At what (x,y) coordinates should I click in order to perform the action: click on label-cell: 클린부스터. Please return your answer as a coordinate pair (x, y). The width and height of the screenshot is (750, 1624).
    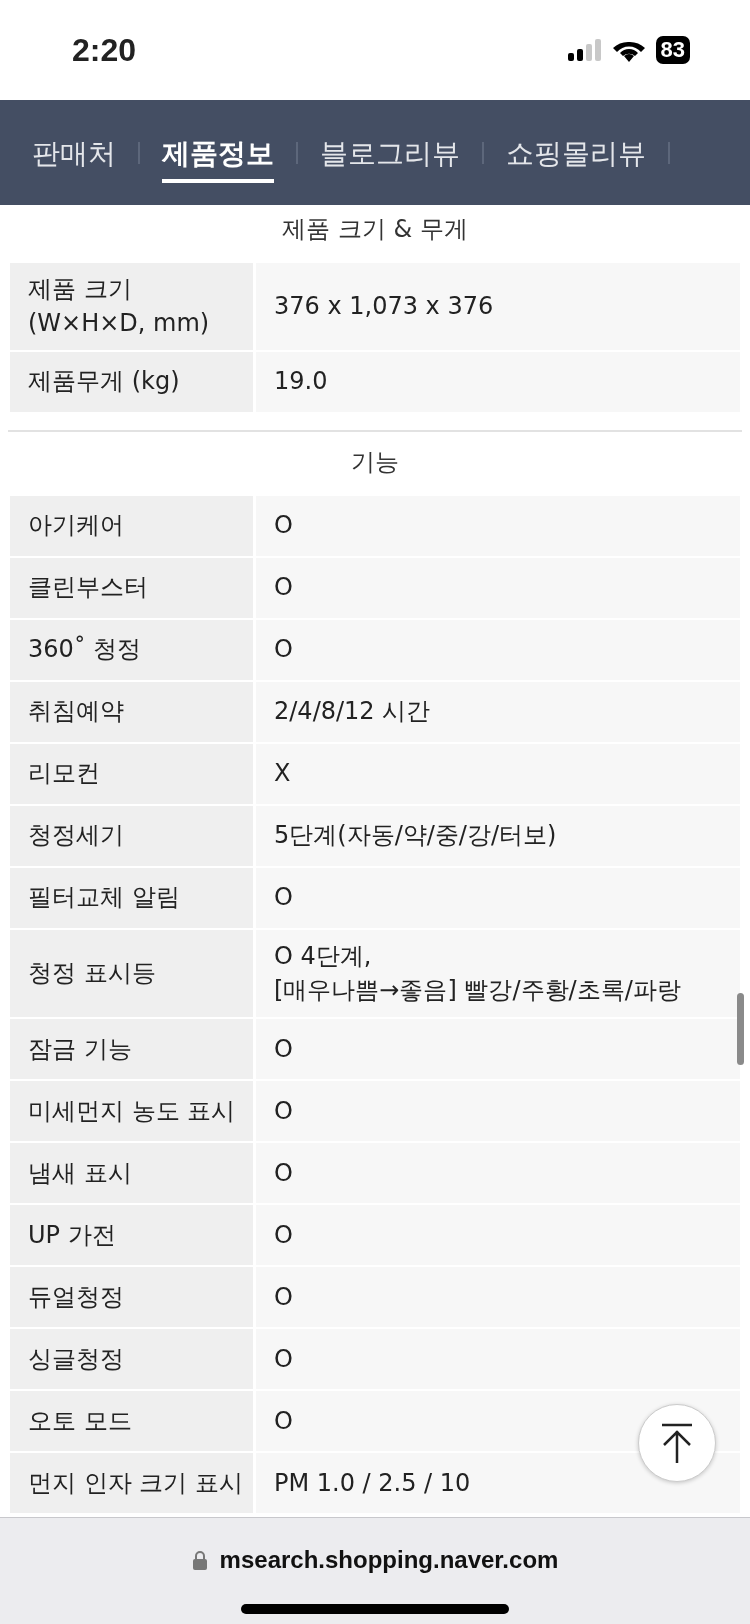
    Looking at the image, I should click on (131, 588).